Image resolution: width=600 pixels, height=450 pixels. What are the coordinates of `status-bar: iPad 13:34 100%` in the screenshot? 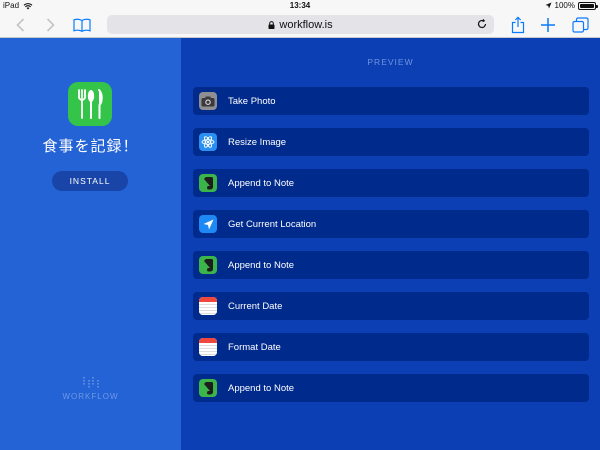 It's located at (300, 6).